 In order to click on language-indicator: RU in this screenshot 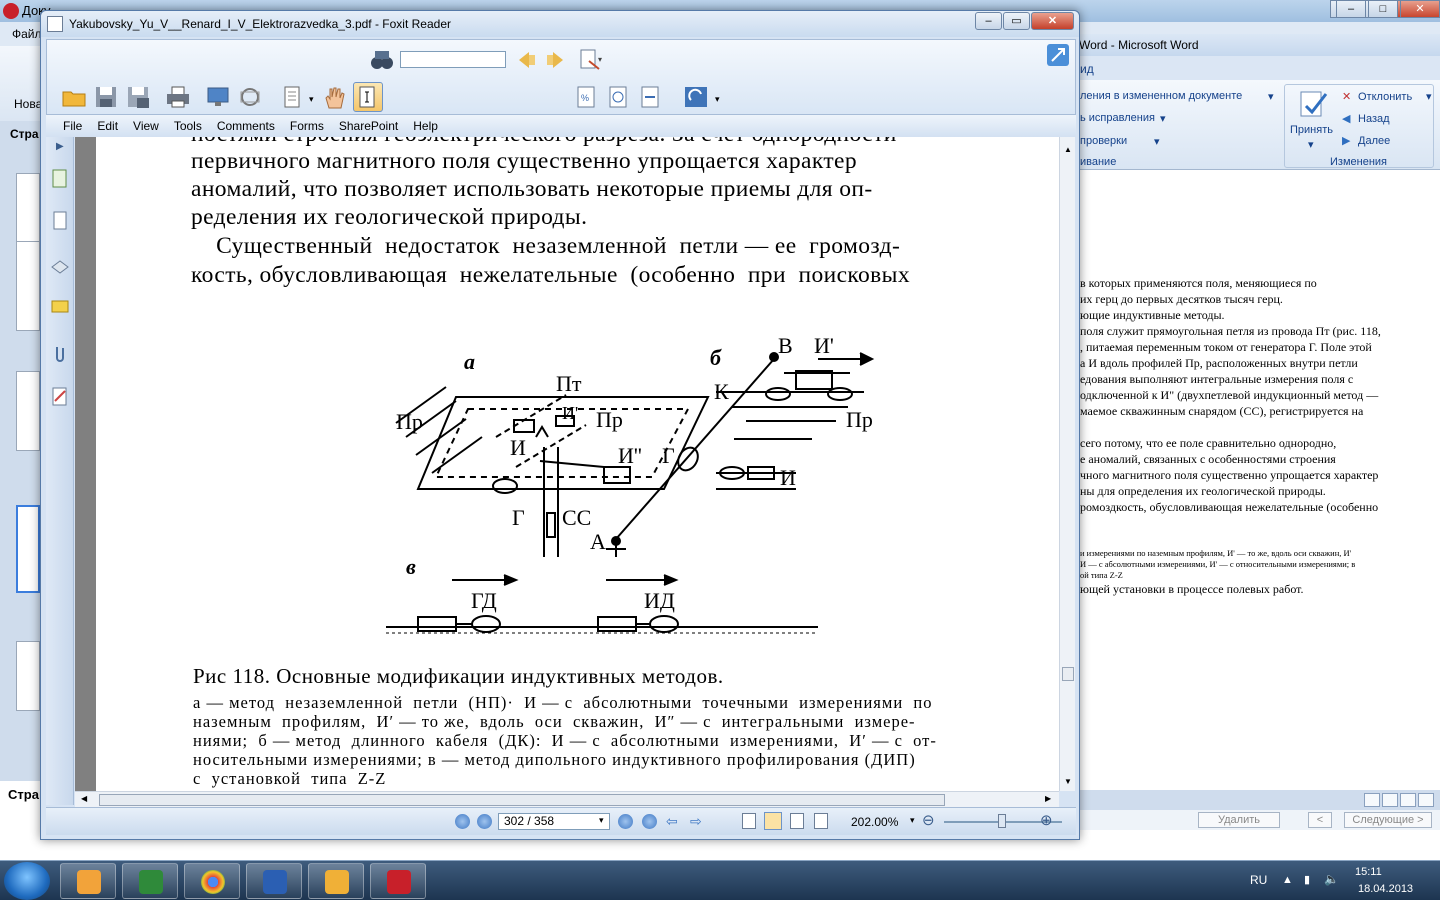, I will do `click(1258, 880)`.